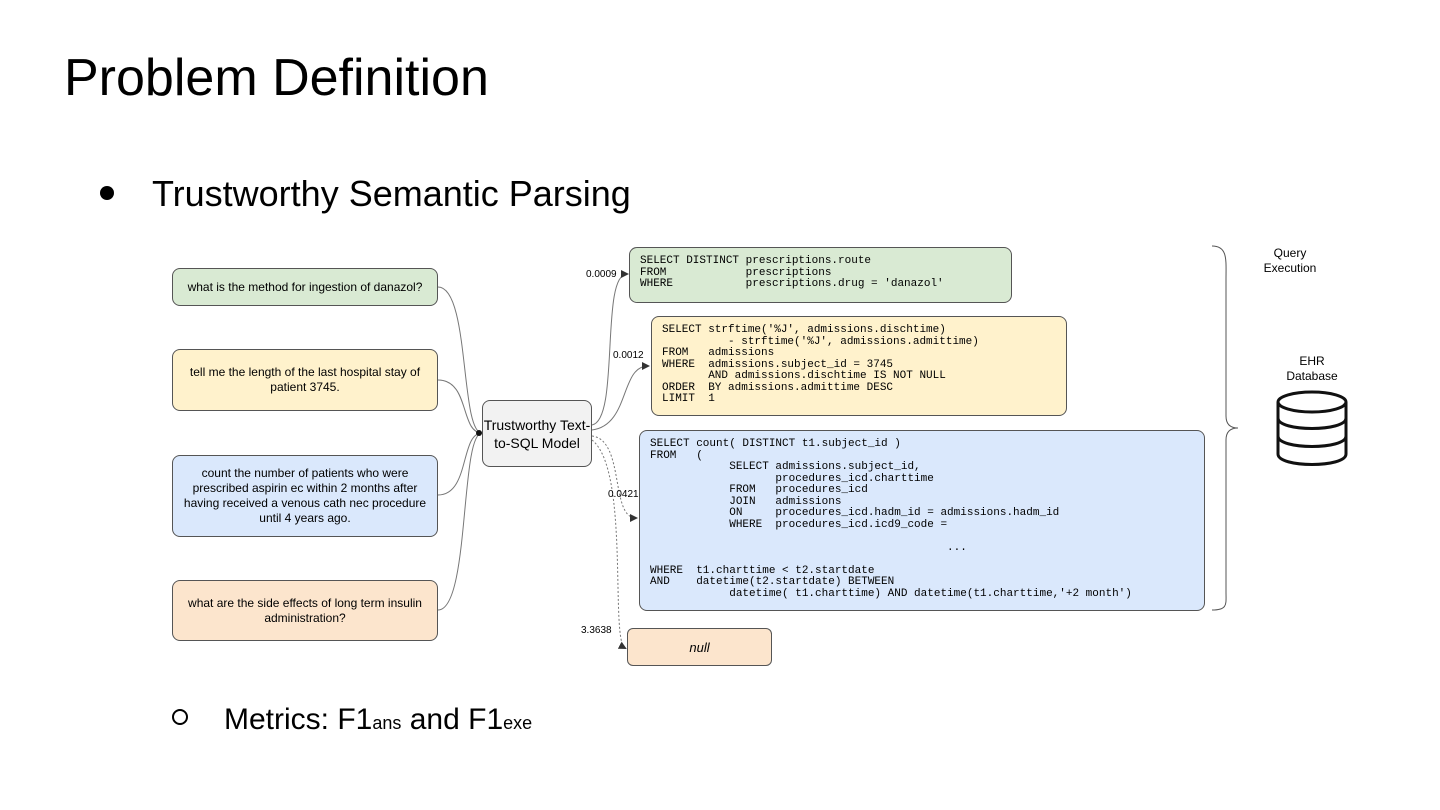  What do you see at coordinates (460, 521) in the screenshot?
I see `connector-q4` at bounding box center [460, 521].